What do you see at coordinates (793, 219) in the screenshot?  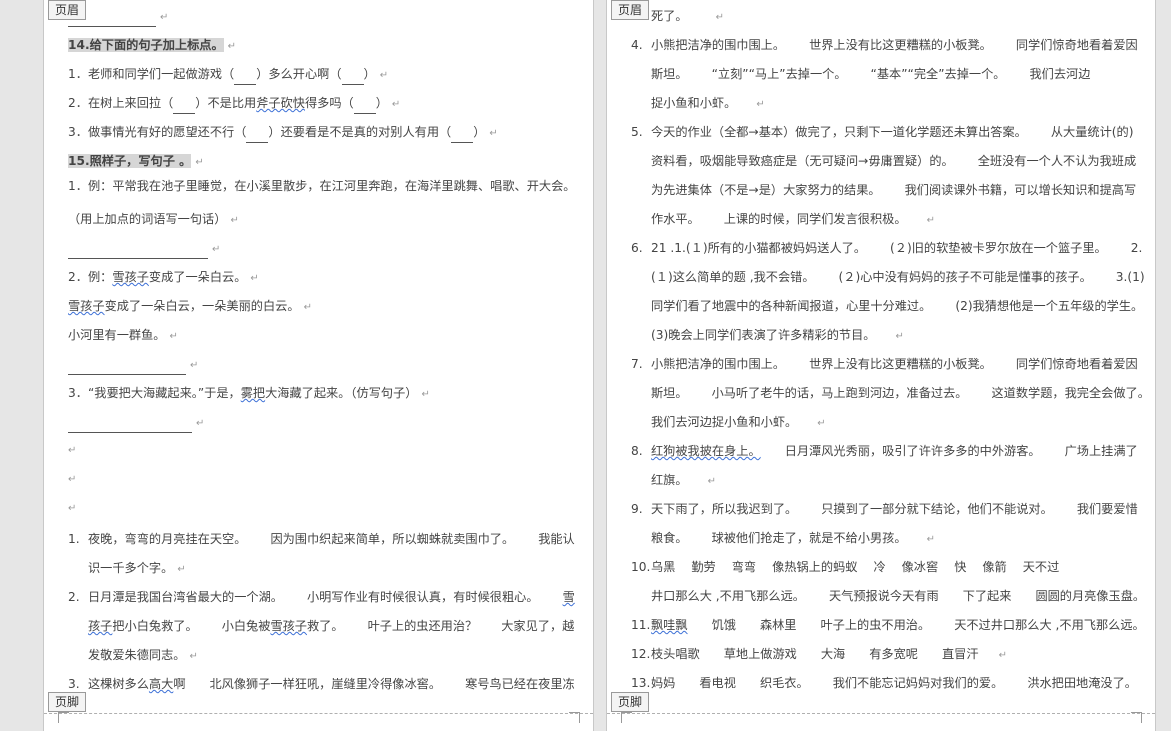 I see `answer-5-line-4: 作水平。 上课的时候，同学们发言很积极。 ↵` at bounding box center [793, 219].